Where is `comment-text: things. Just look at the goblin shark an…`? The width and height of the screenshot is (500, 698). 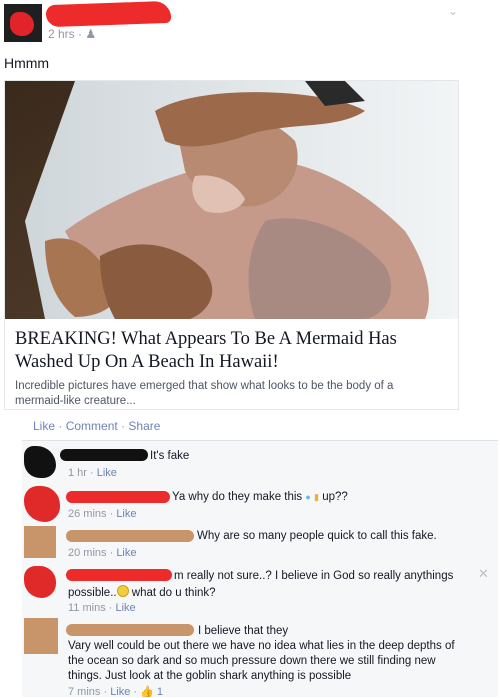 comment-text: things. Just look at the goblin shark an… is located at coordinates (210, 676).